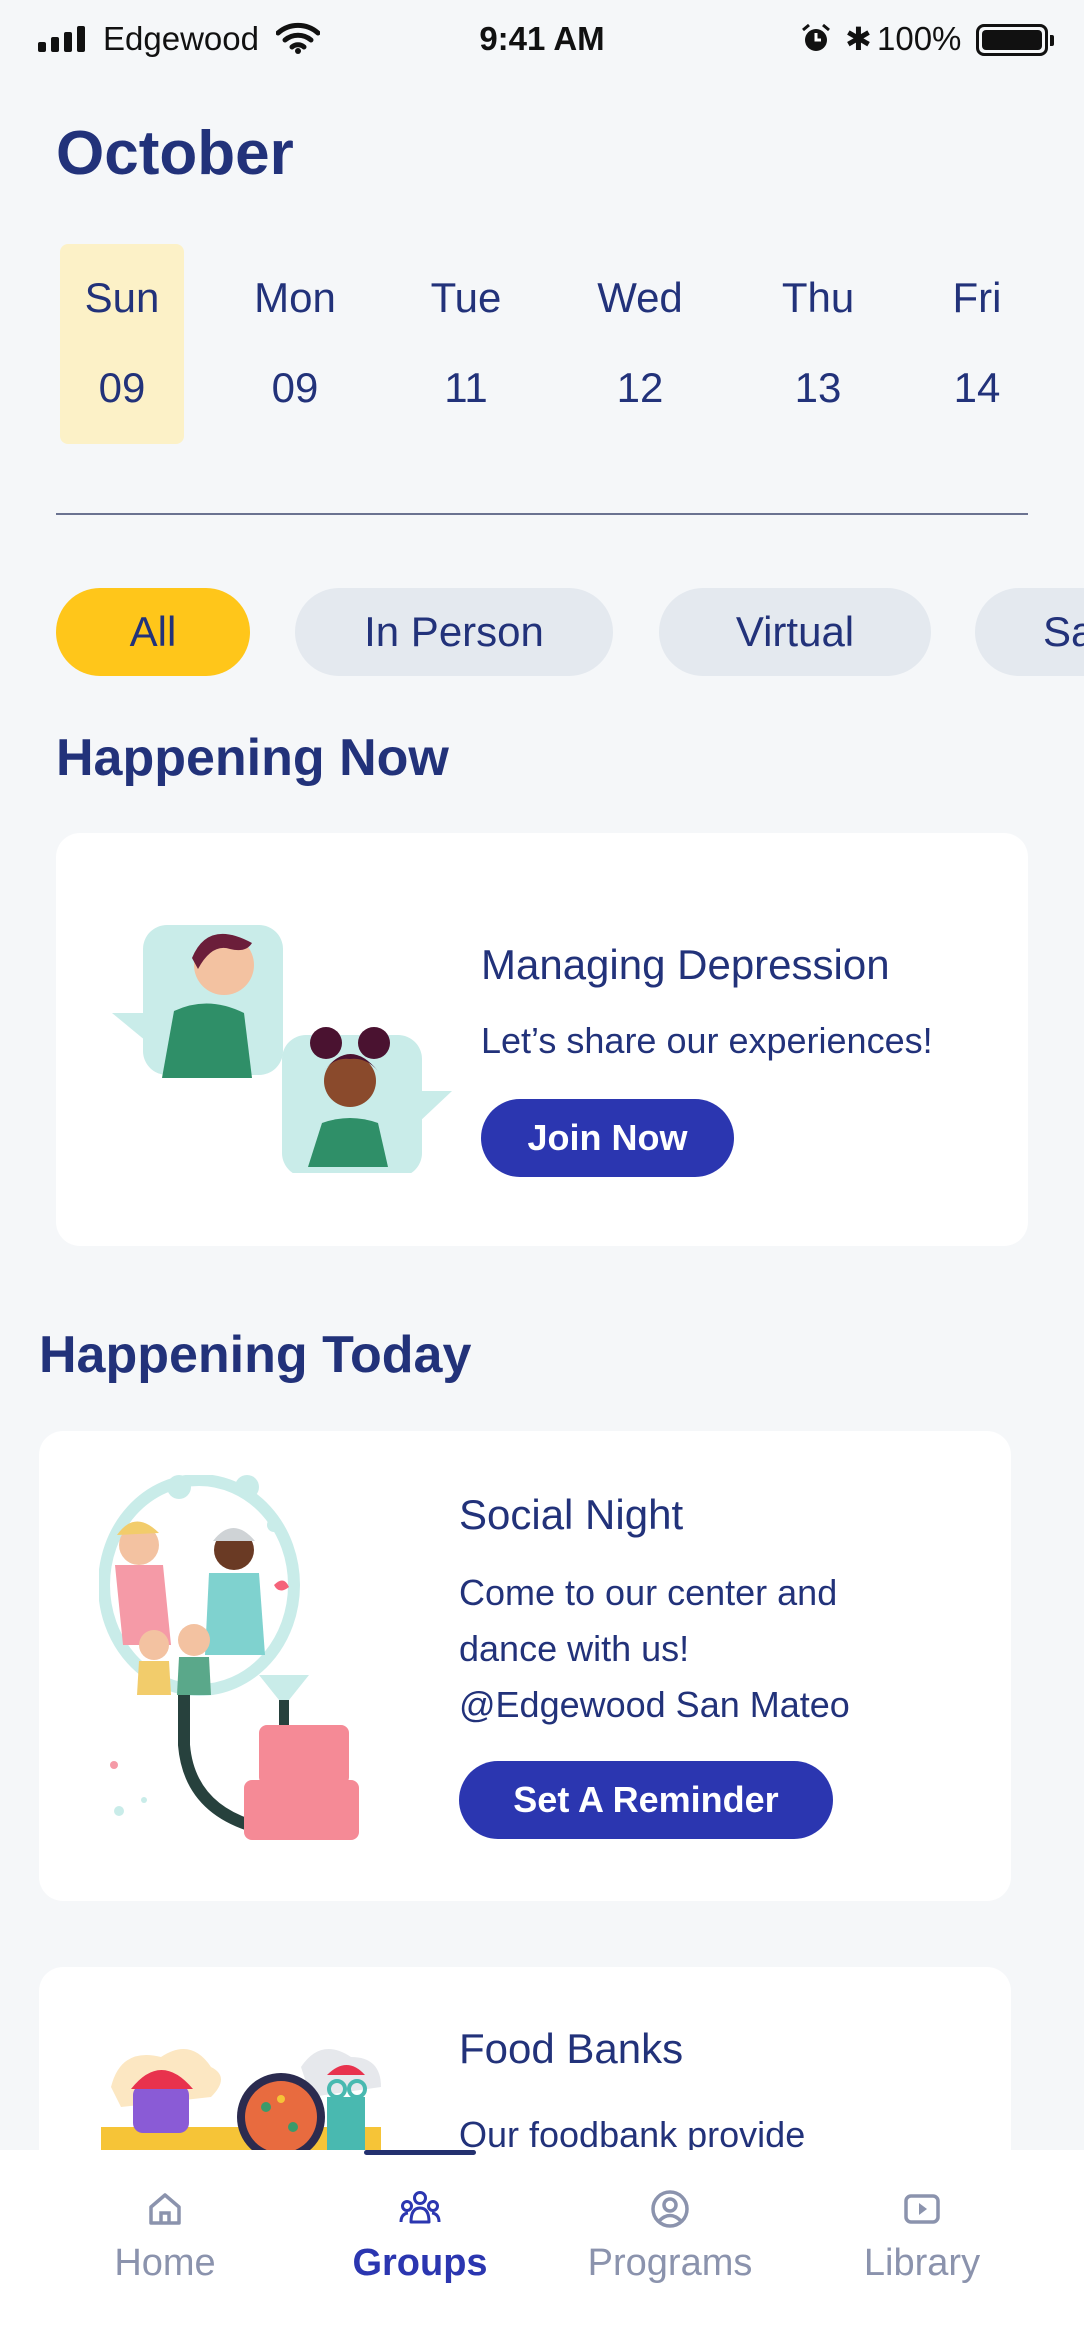 The image size is (1084, 2345). Describe the element at coordinates (816, 37) in the screenshot. I see `alarm-icon` at that location.